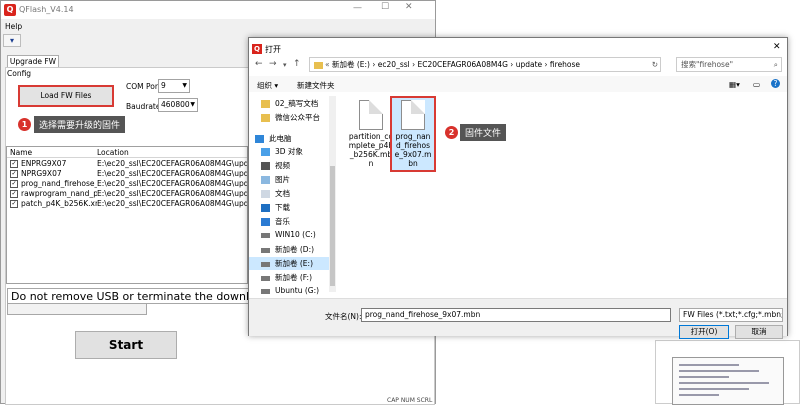 The width and height of the screenshot is (800, 405). What do you see at coordinates (516, 315) in the screenshot?
I see `filename-input: prog_nand_firehose_9x07.mbn` at bounding box center [516, 315].